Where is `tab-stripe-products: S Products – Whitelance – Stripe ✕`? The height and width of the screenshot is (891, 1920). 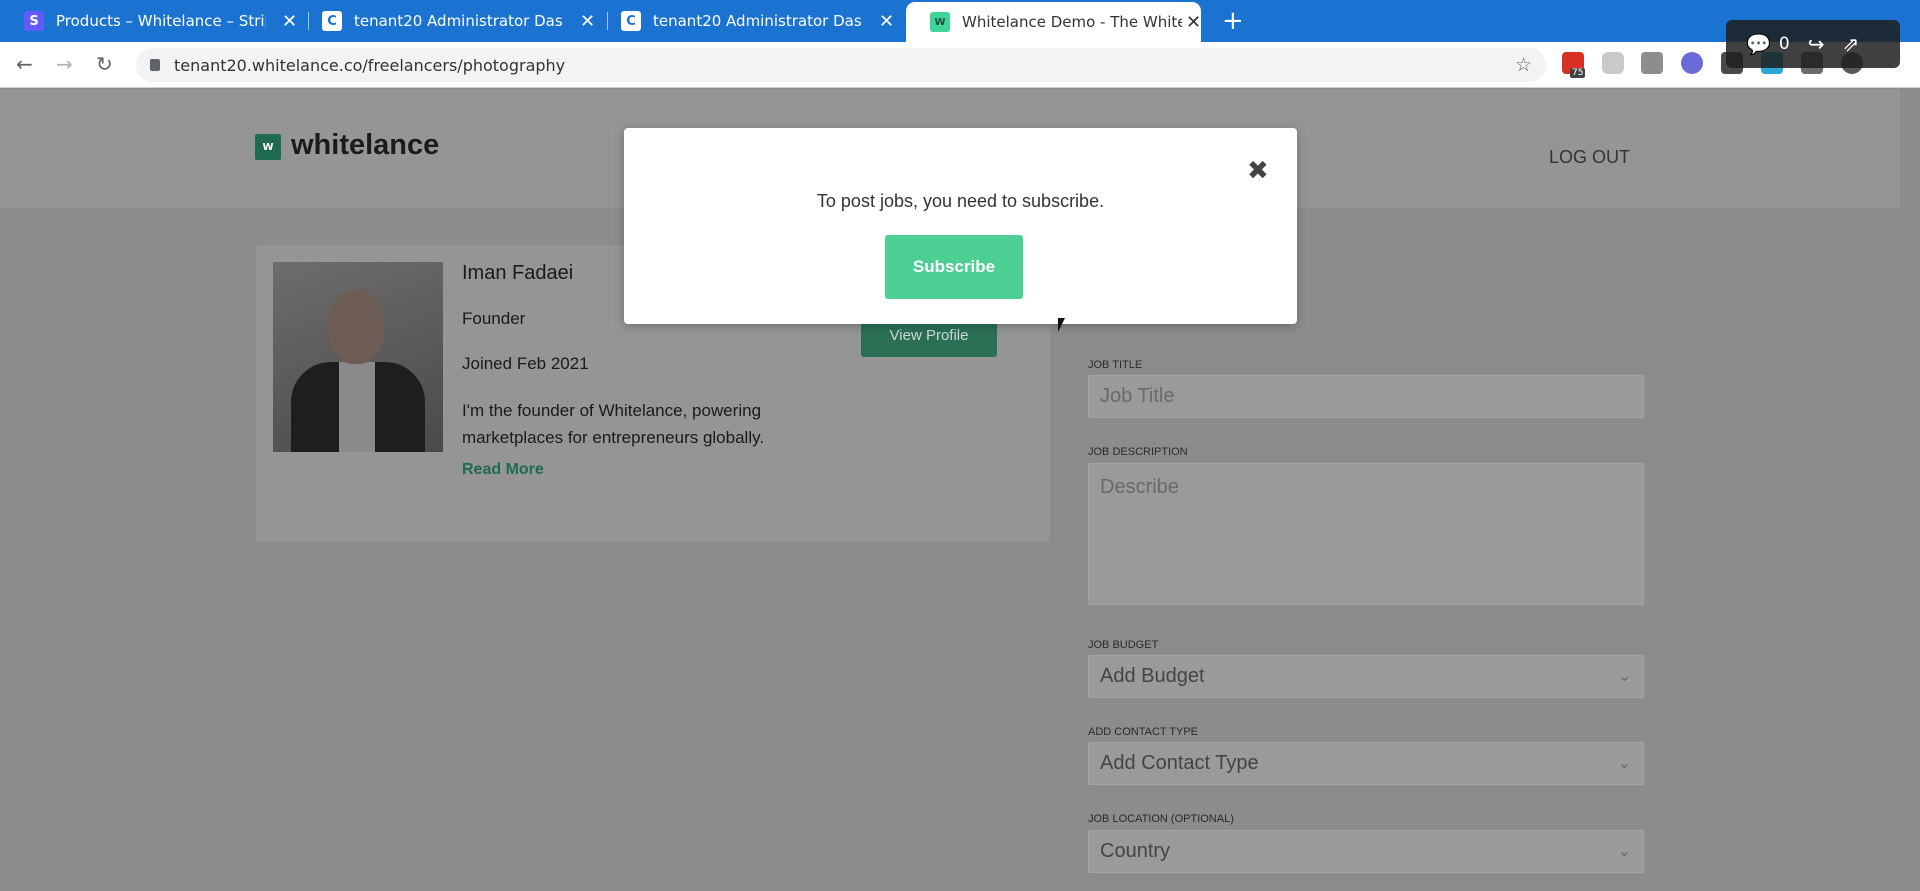
tab-stripe-products: S Products – Whitelance – Stripe ✕ is located at coordinates (148, 21).